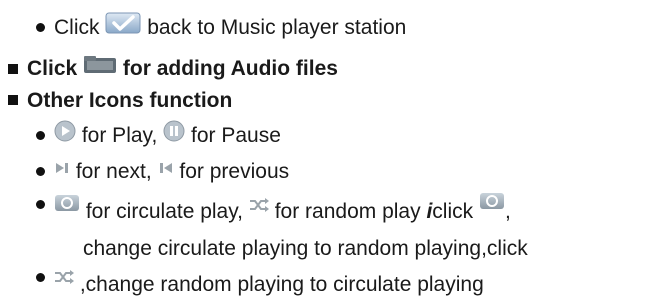 The image size is (655, 302). What do you see at coordinates (62, 170) in the screenshot?
I see `next-icon` at bounding box center [62, 170].